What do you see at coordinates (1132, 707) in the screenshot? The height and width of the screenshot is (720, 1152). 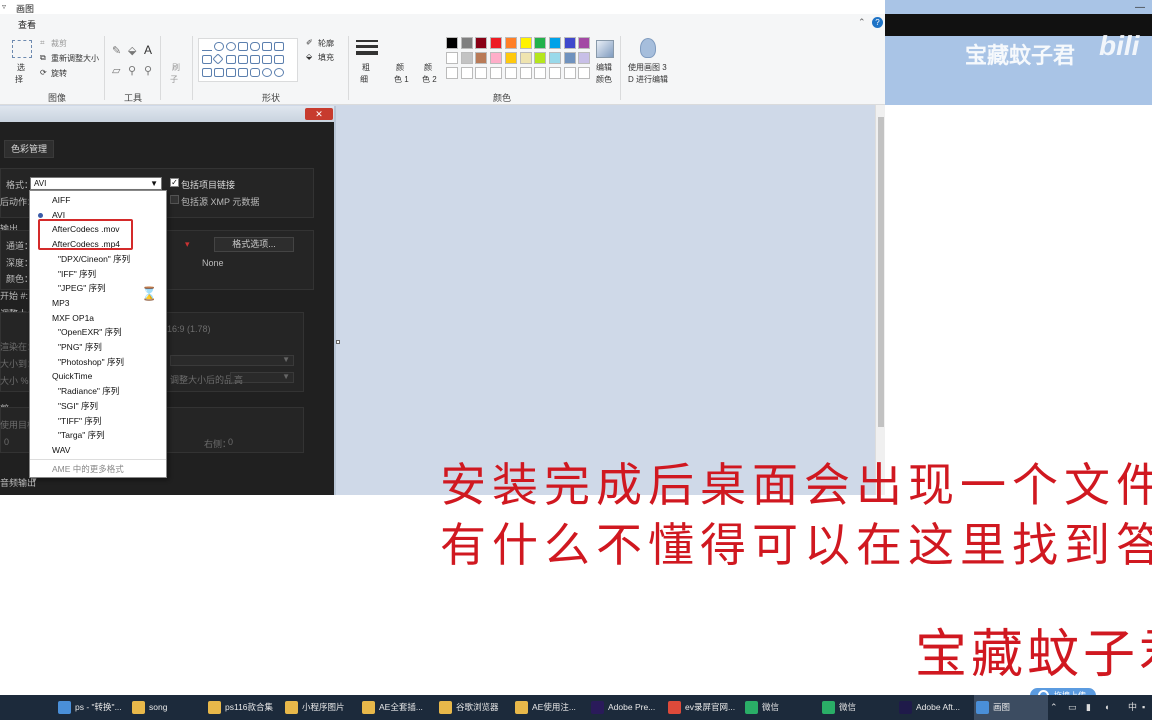 I see `tray-ime: 中` at bounding box center [1132, 707].